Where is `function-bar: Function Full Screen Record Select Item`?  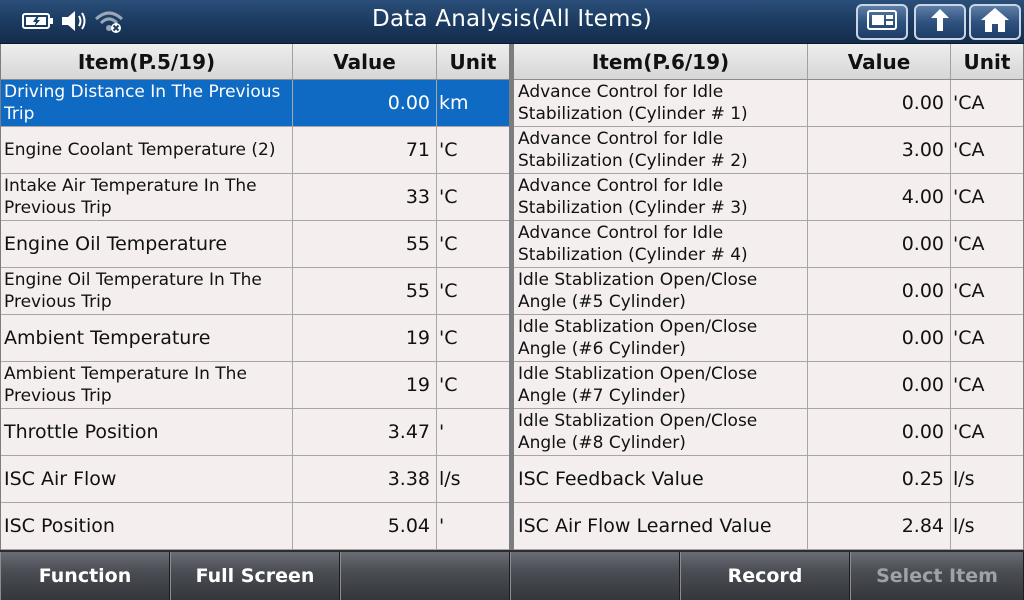 function-bar: Function Full Screen Record Select Item is located at coordinates (512, 575).